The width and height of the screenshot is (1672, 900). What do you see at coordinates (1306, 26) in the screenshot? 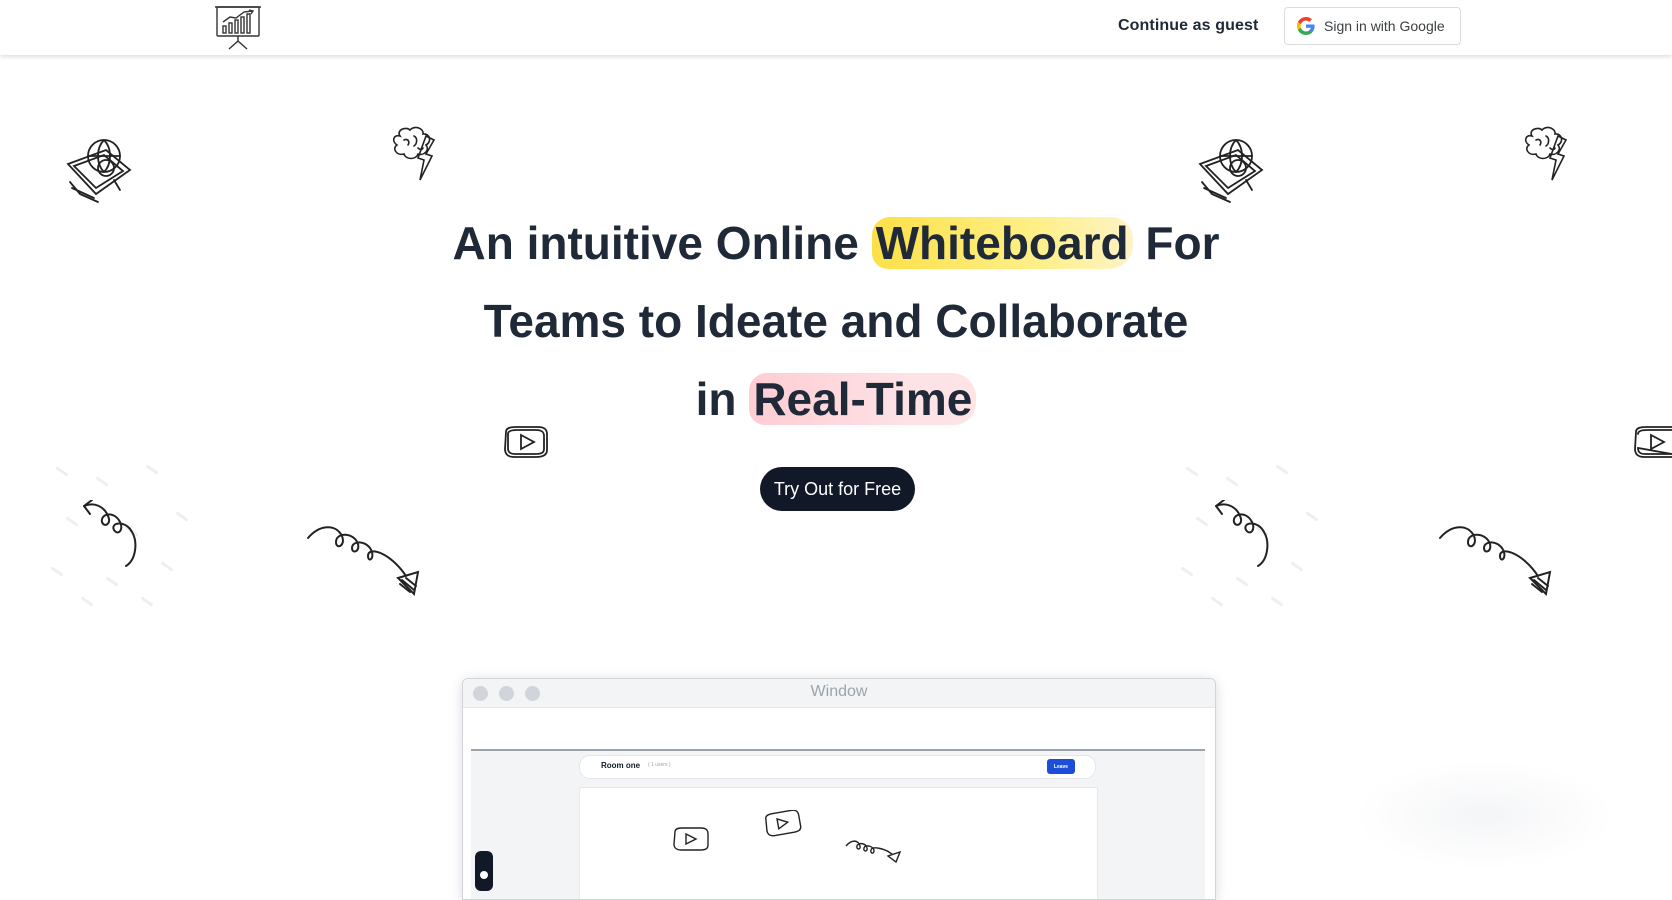
I see `google-g-icon` at bounding box center [1306, 26].